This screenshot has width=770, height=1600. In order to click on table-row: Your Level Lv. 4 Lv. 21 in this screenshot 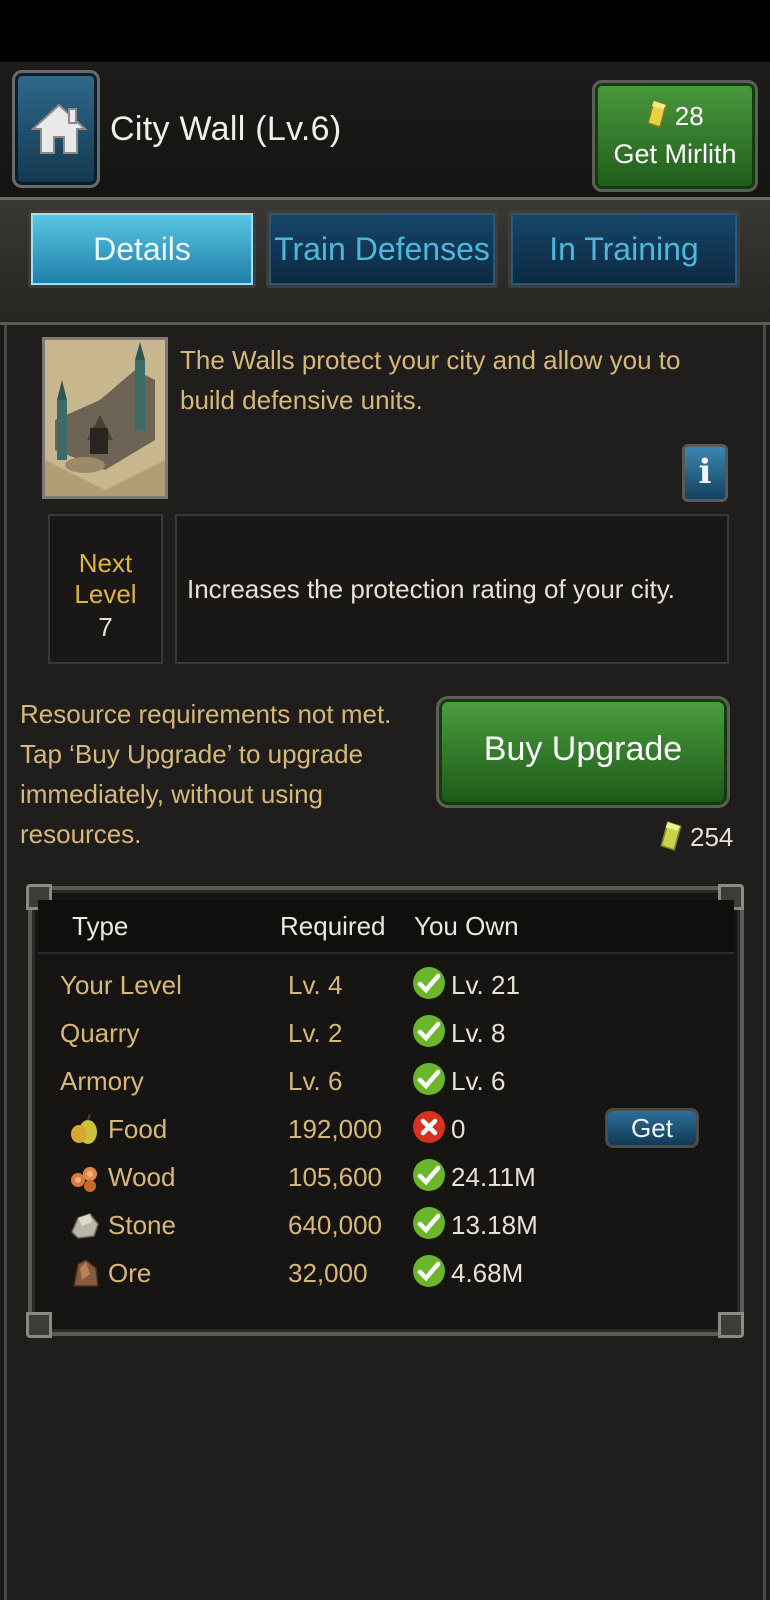, I will do `click(385, 986)`.